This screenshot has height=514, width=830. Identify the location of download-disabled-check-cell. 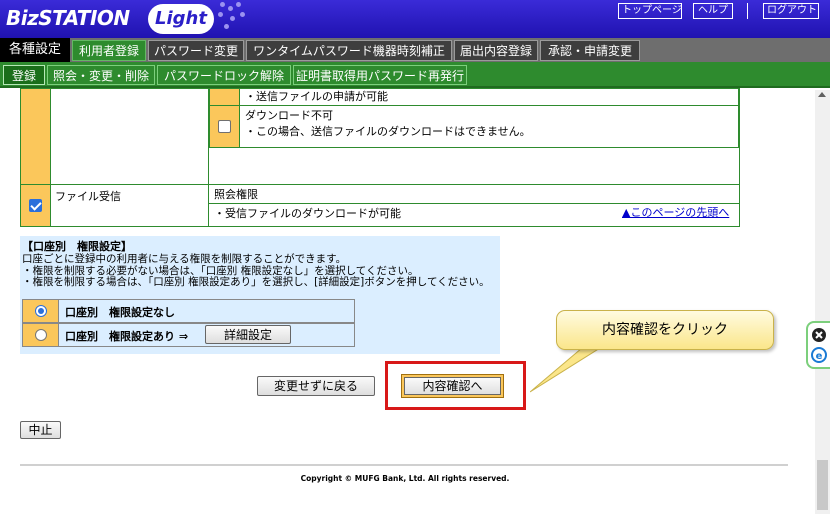
(224, 126).